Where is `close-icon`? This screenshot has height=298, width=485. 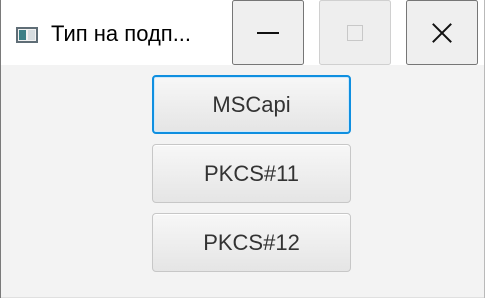 close-icon is located at coordinates (442, 33).